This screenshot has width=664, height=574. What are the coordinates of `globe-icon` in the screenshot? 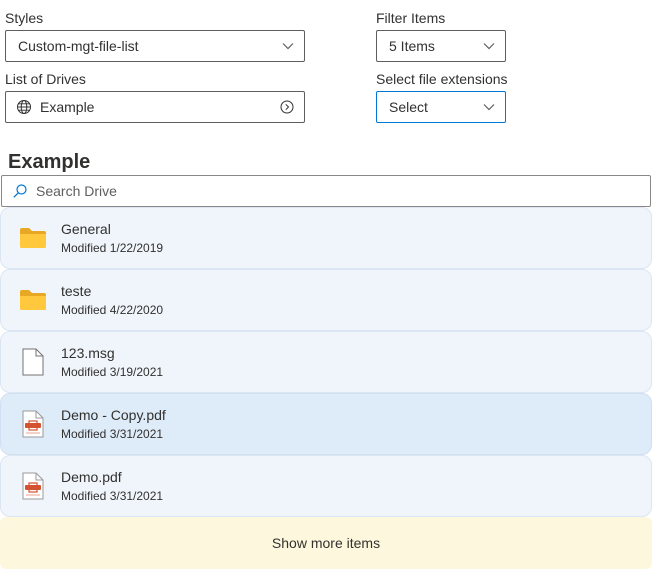 It's located at (24, 107).